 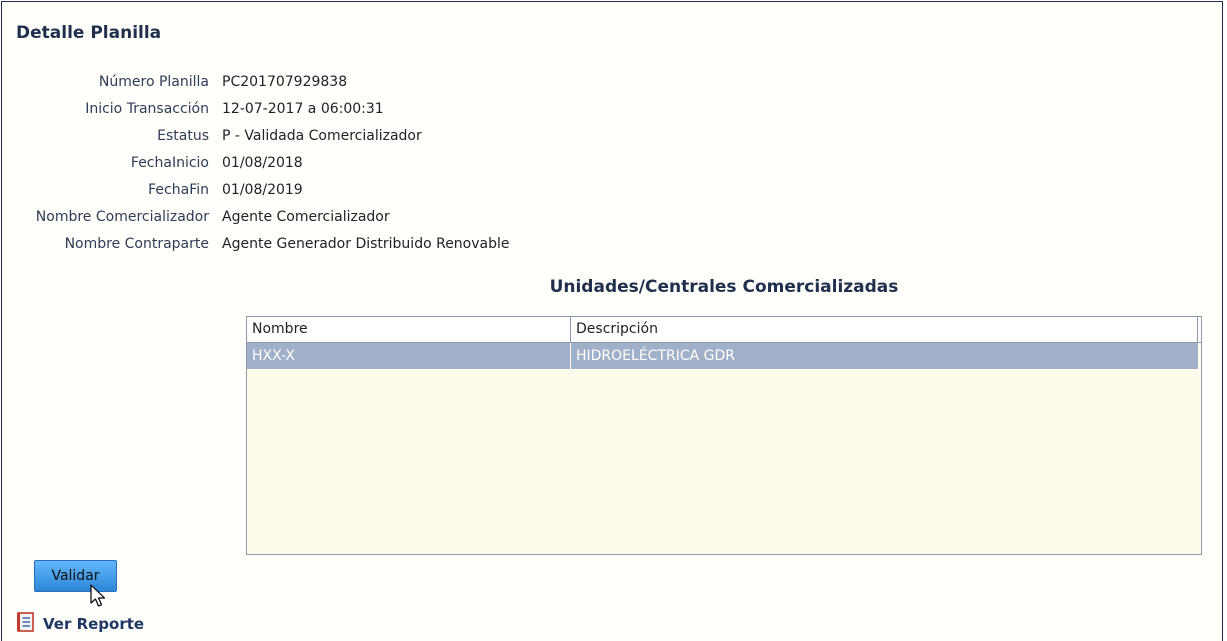 I want to click on detail-label: FechaInicio, so click(x=169, y=162).